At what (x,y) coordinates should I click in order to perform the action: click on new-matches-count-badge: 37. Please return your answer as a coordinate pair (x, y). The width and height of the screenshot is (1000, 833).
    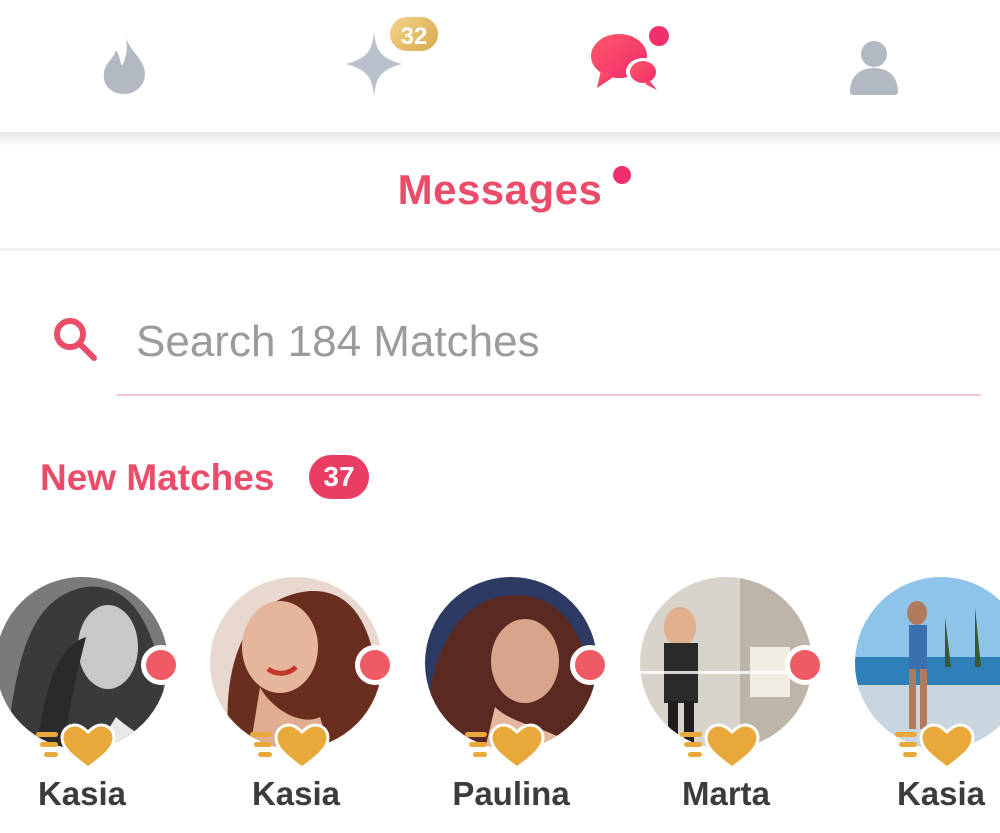
    Looking at the image, I should click on (339, 477).